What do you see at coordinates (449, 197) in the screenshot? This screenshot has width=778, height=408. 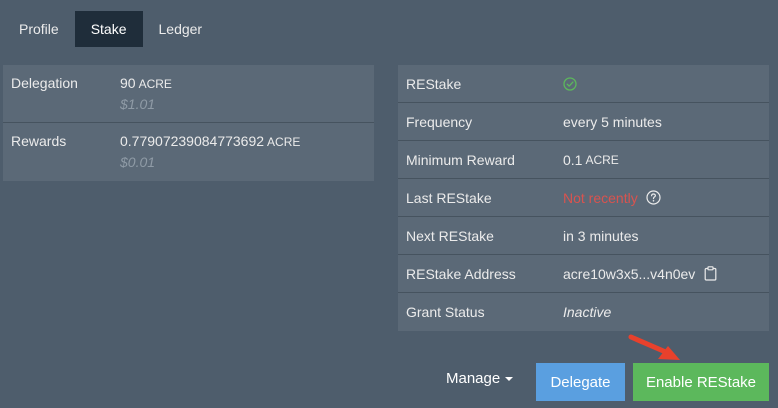 I see `last-restake-label: Last REStake` at bounding box center [449, 197].